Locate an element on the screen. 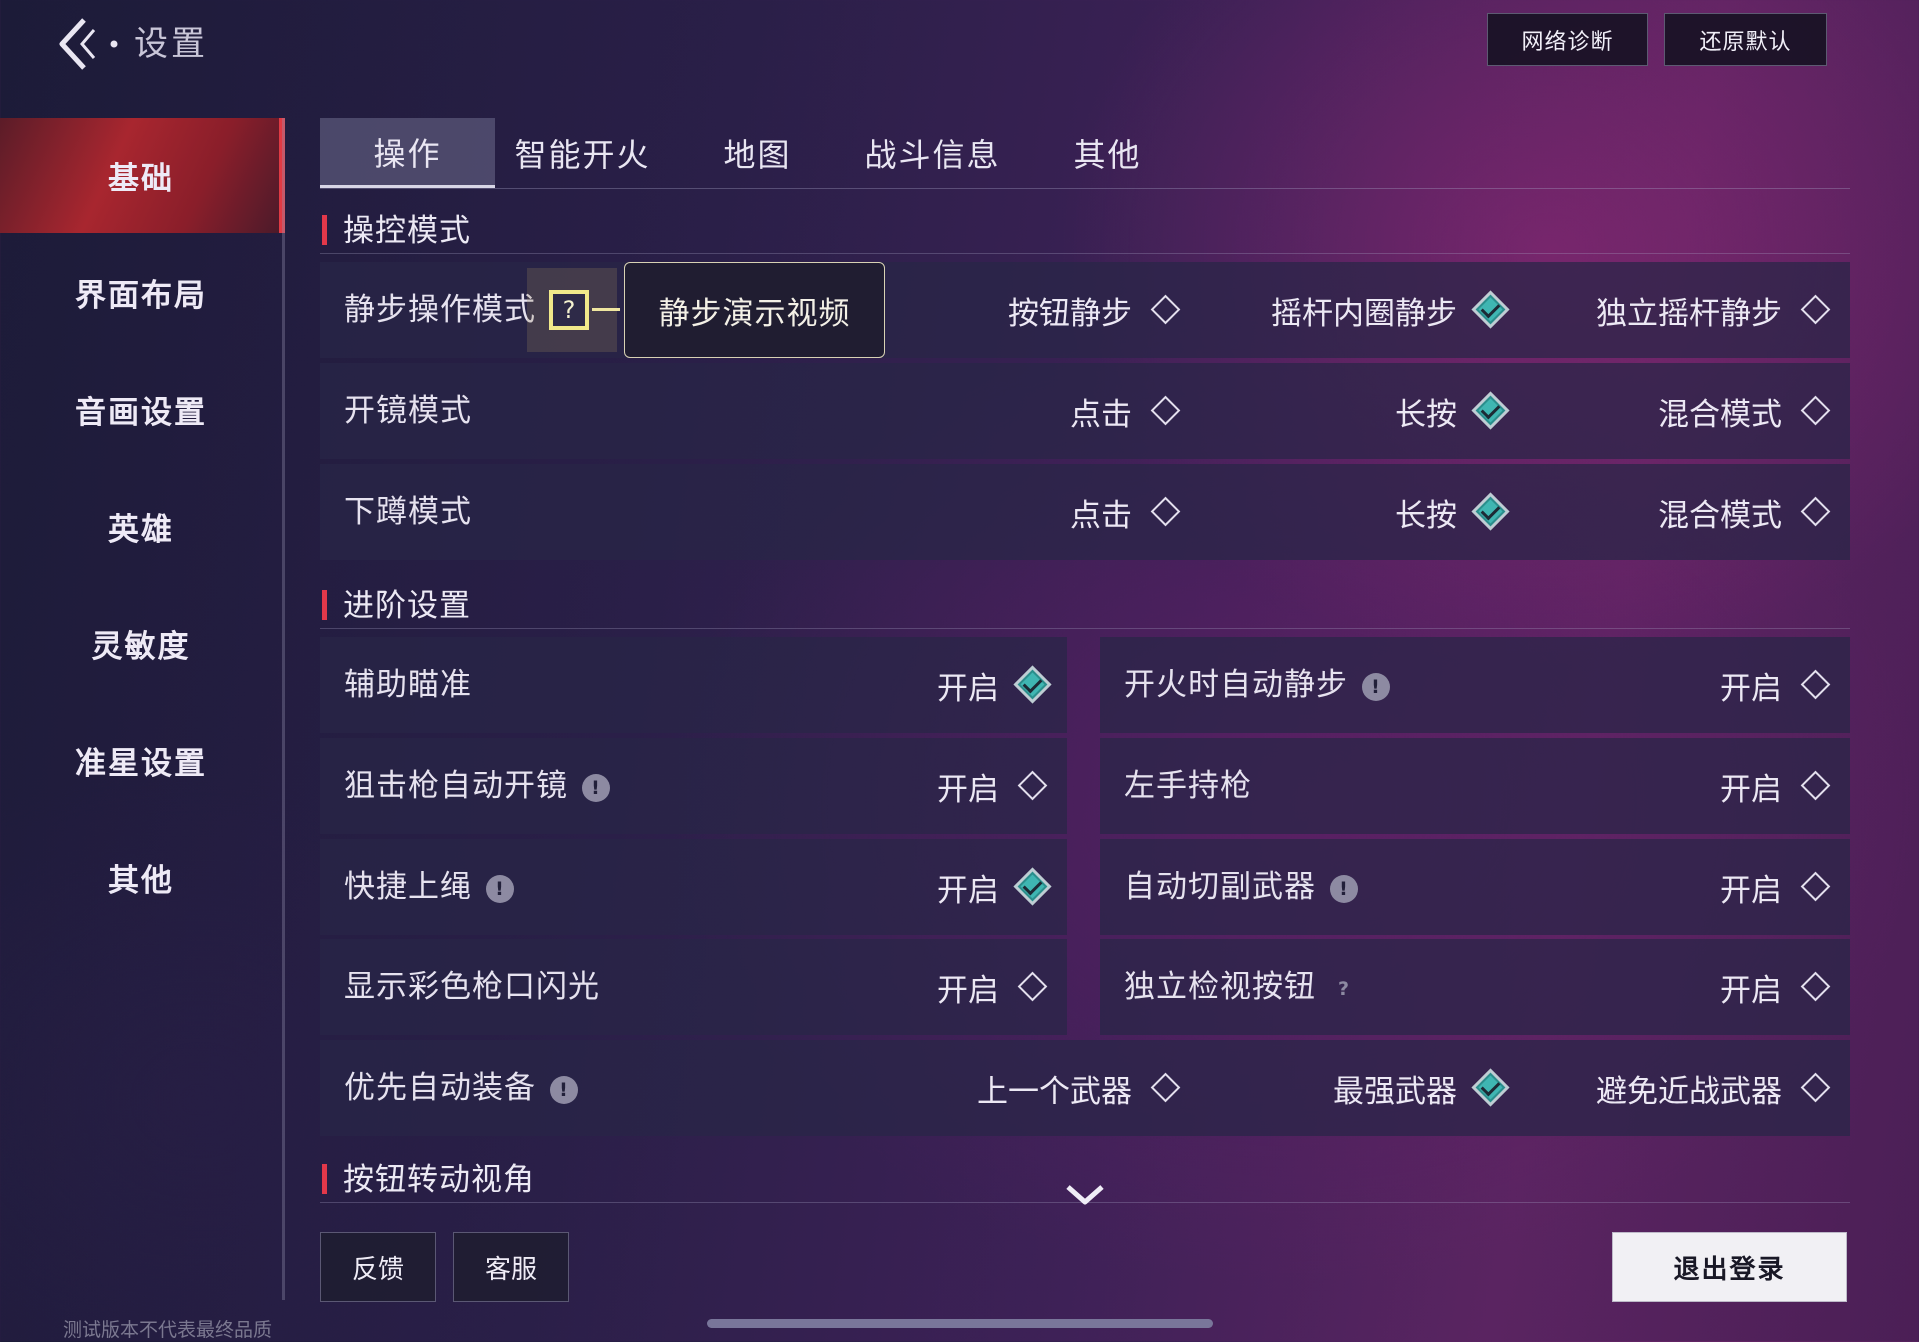  toggle-quick-rope: 开启 is located at coordinates (994, 887).